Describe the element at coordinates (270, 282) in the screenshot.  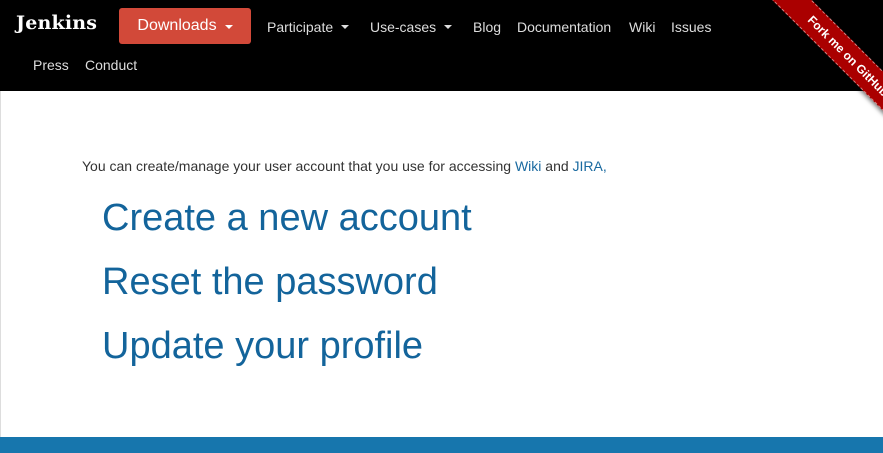
I see `reset-password-link: Reset the password` at that location.